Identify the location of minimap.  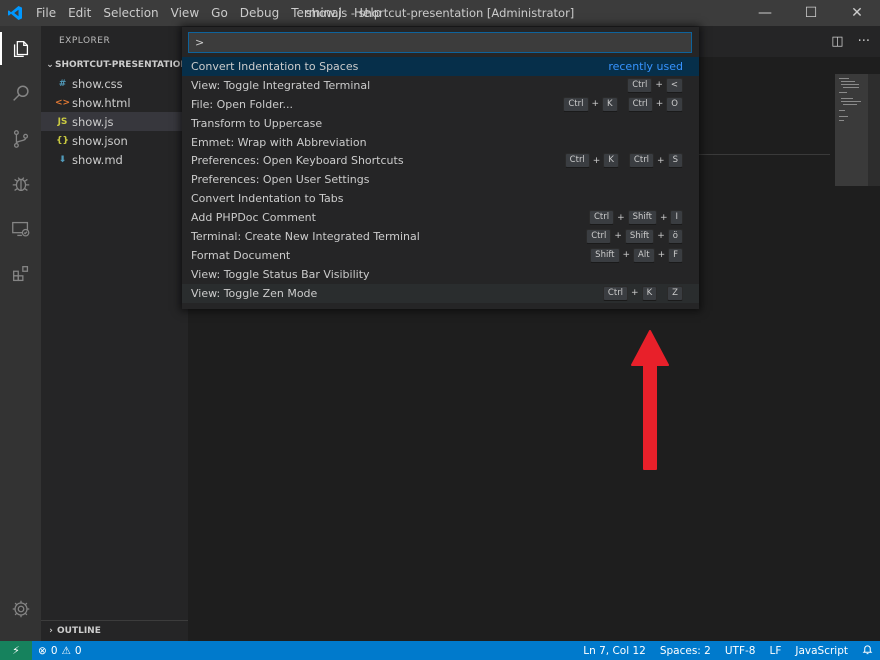
(851, 130).